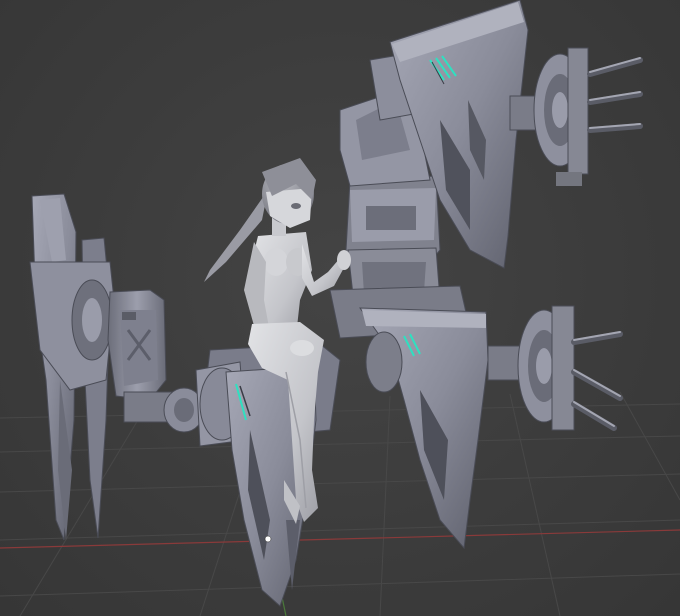  I want to click on lower-right-cannon, so click(555, 368).